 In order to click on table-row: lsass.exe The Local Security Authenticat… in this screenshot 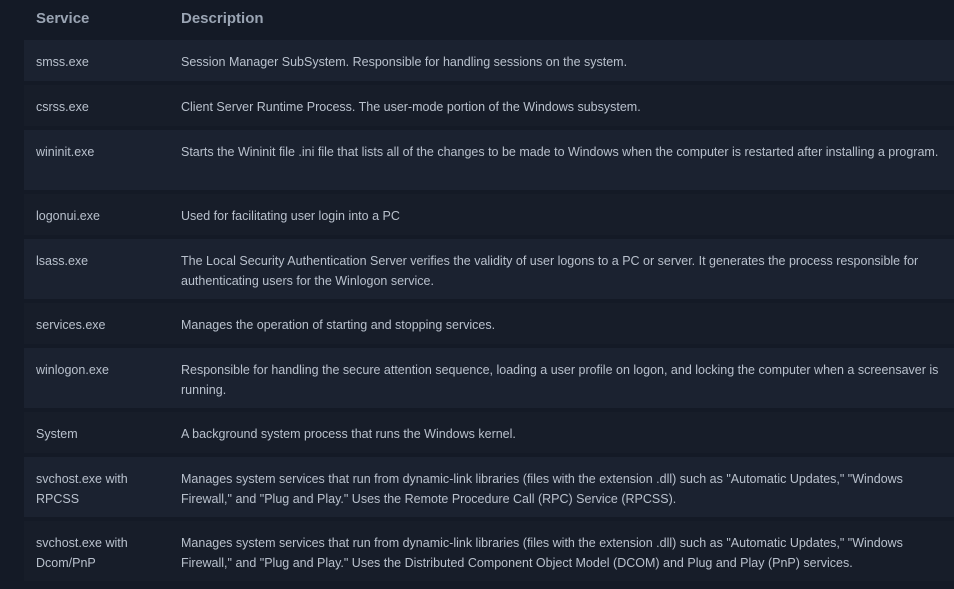, I will do `click(489, 269)`.